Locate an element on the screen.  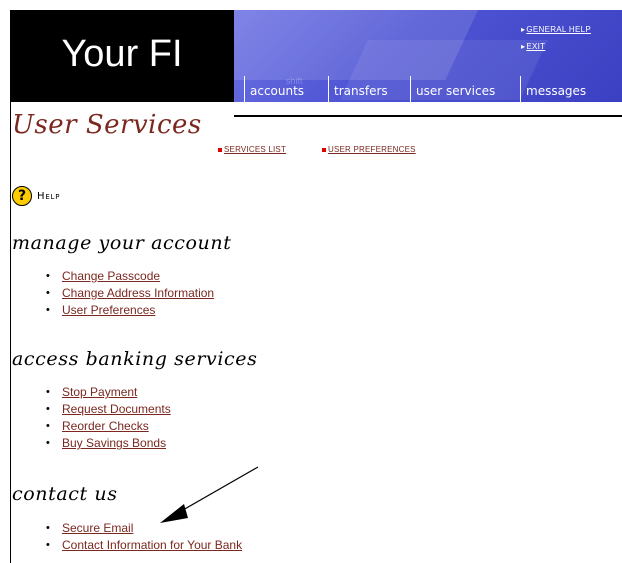
user-preferences-link: USER PREFERENCES is located at coordinates (369, 149).